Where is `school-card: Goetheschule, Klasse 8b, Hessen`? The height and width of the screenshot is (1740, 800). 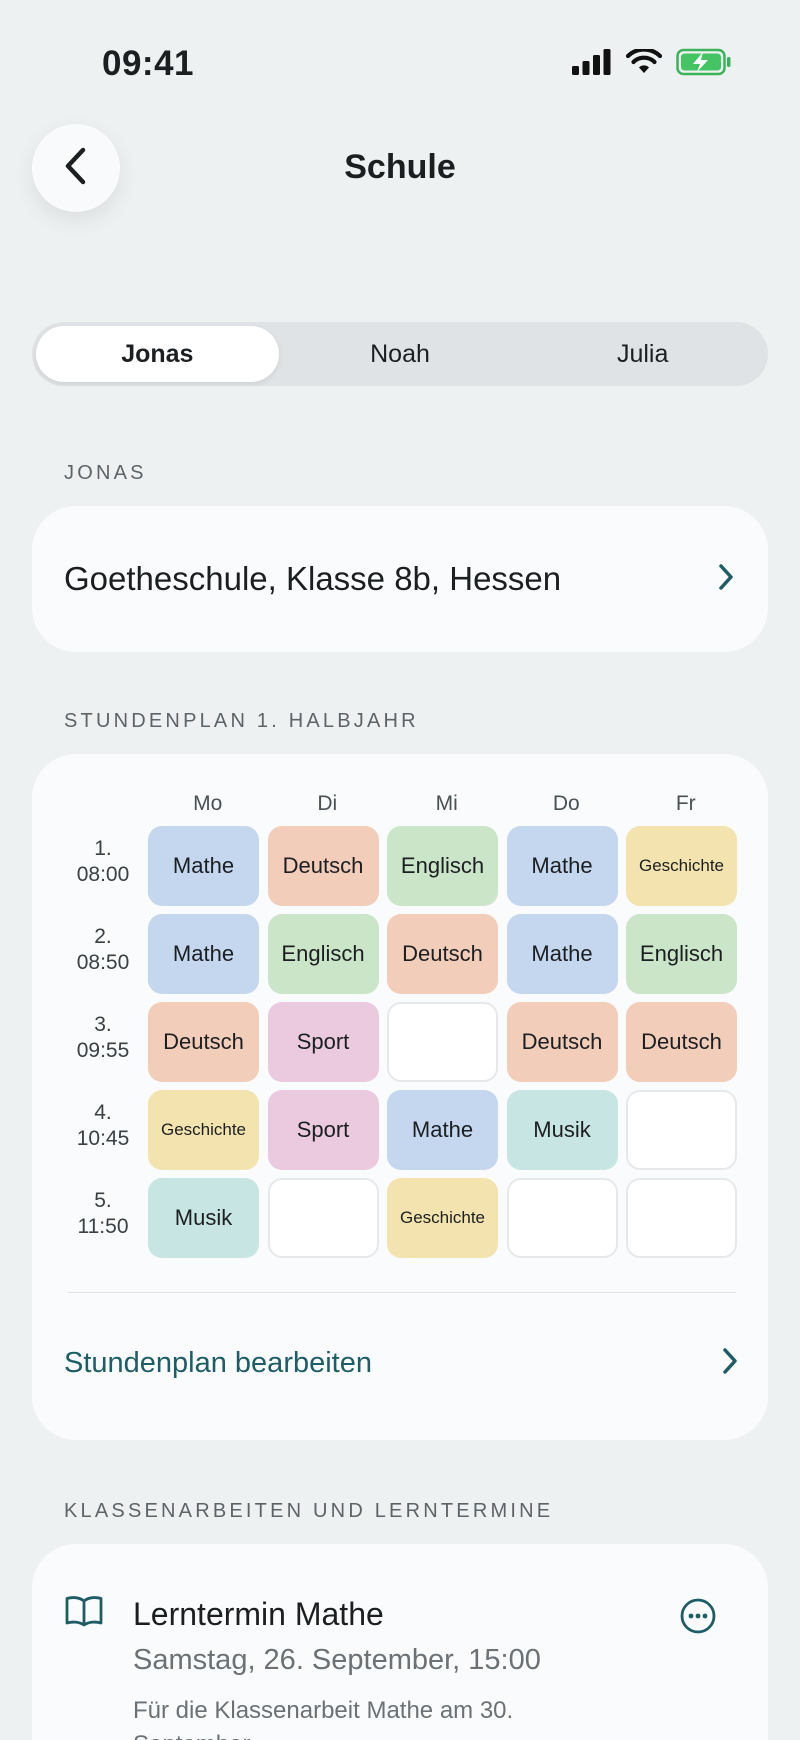 school-card: Goetheschule, Klasse 8b, Hessen is located at coordinates (400, 579).